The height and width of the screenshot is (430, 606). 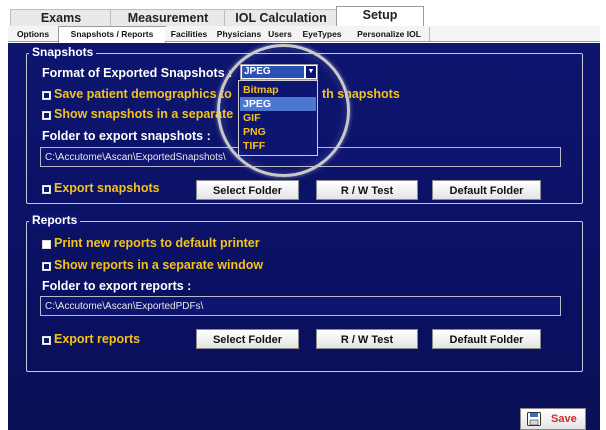 What do you see at coordinates (281, 18) in the screenshot?
I see `tab-iol-calculation: IOL Calculation` at bounding box center [281, 18].